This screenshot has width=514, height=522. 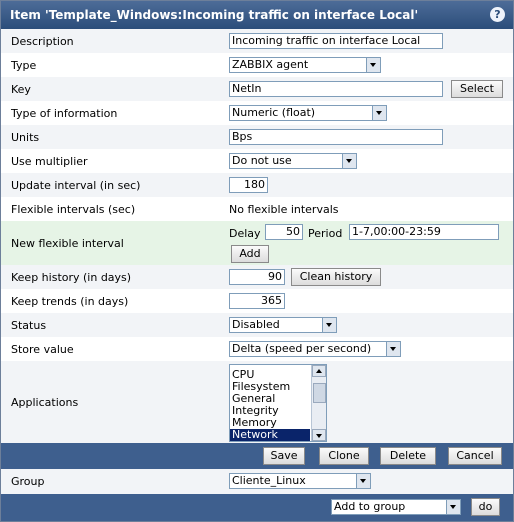 I want to click on row-use-multiplier: Use multiplier Do not use, so click(x=257, y=161).